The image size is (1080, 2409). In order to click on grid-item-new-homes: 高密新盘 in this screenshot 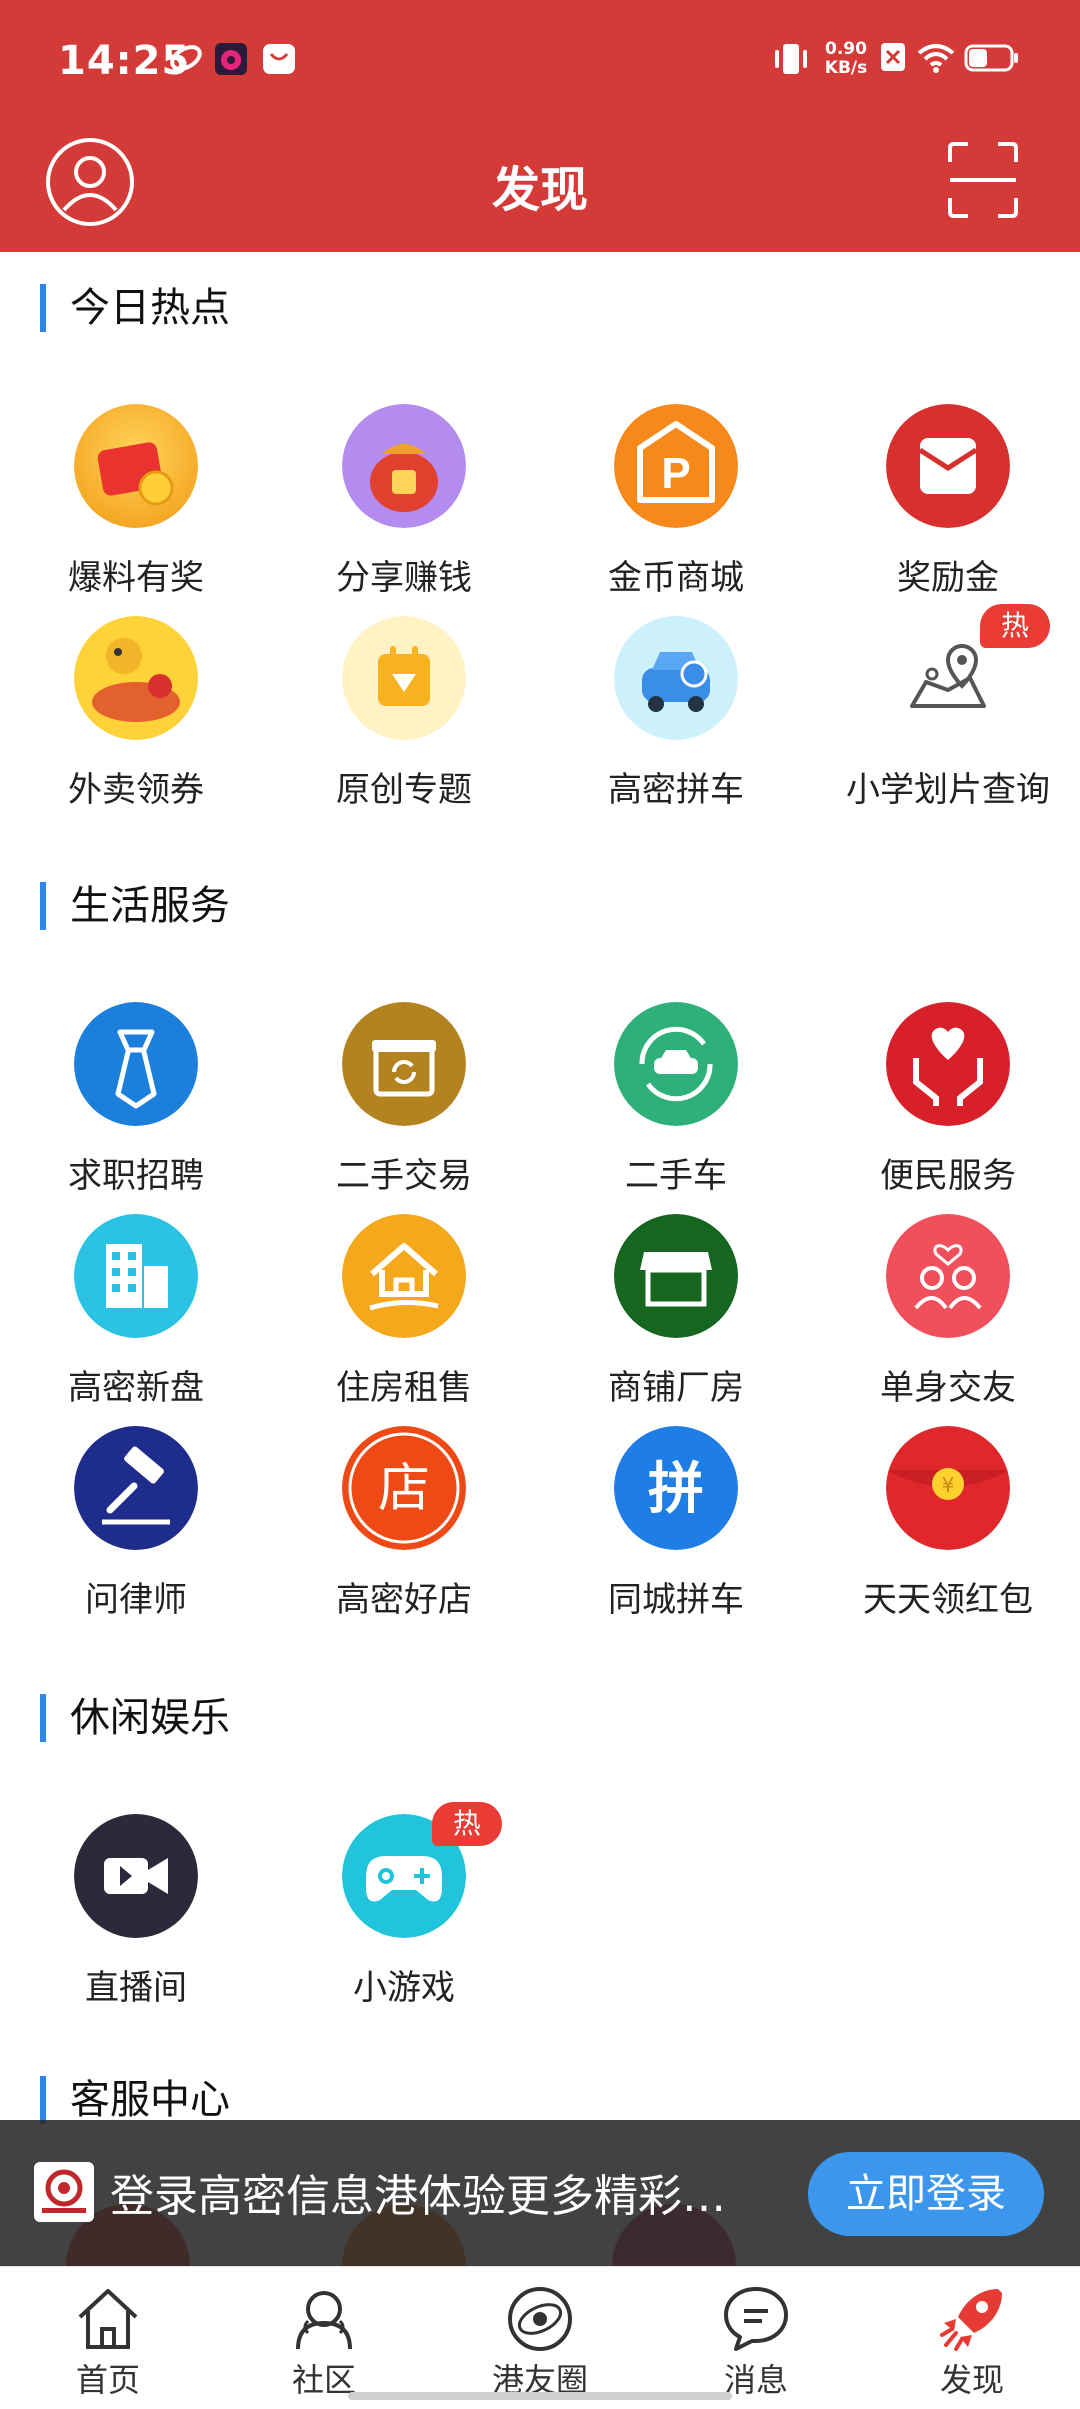, I will do `click(136, 1314)`.